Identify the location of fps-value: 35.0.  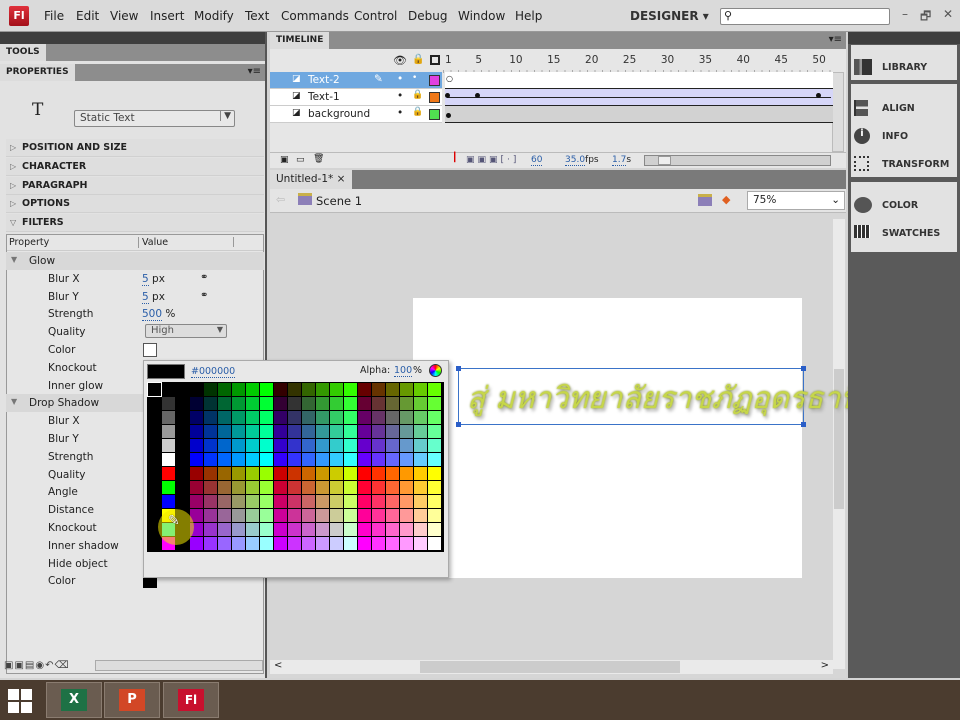
(575, 160).